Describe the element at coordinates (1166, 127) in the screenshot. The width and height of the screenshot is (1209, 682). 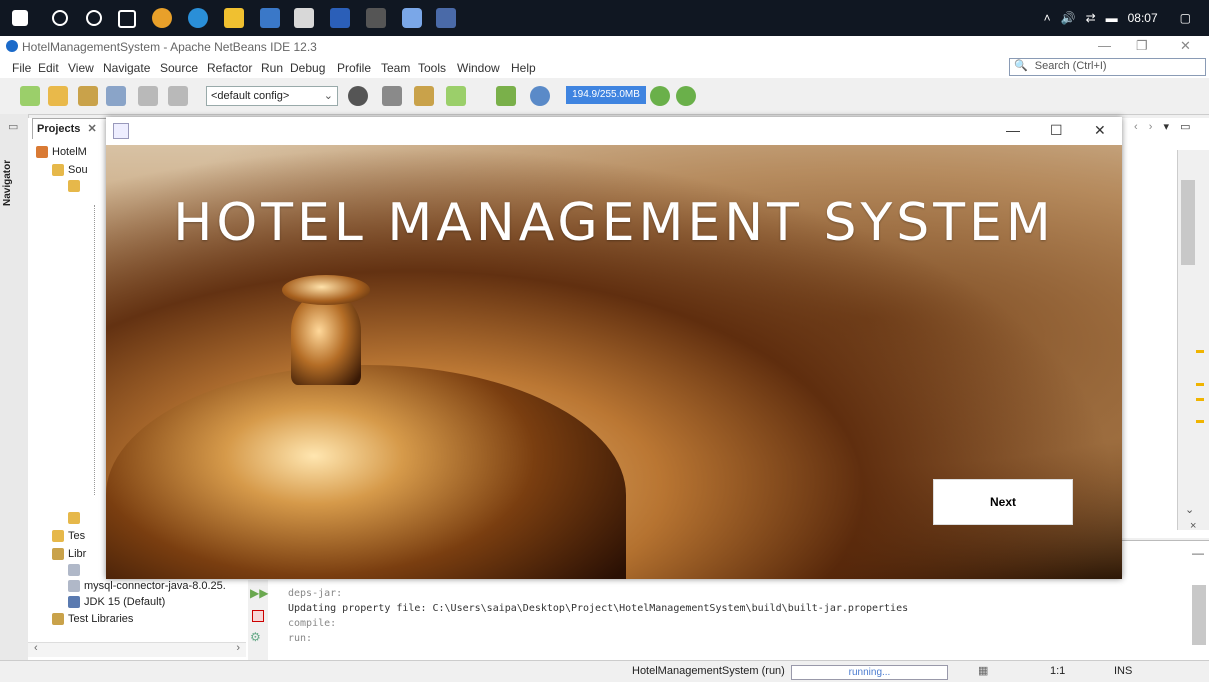
I see `tab-list-icon: ▾` at that location.